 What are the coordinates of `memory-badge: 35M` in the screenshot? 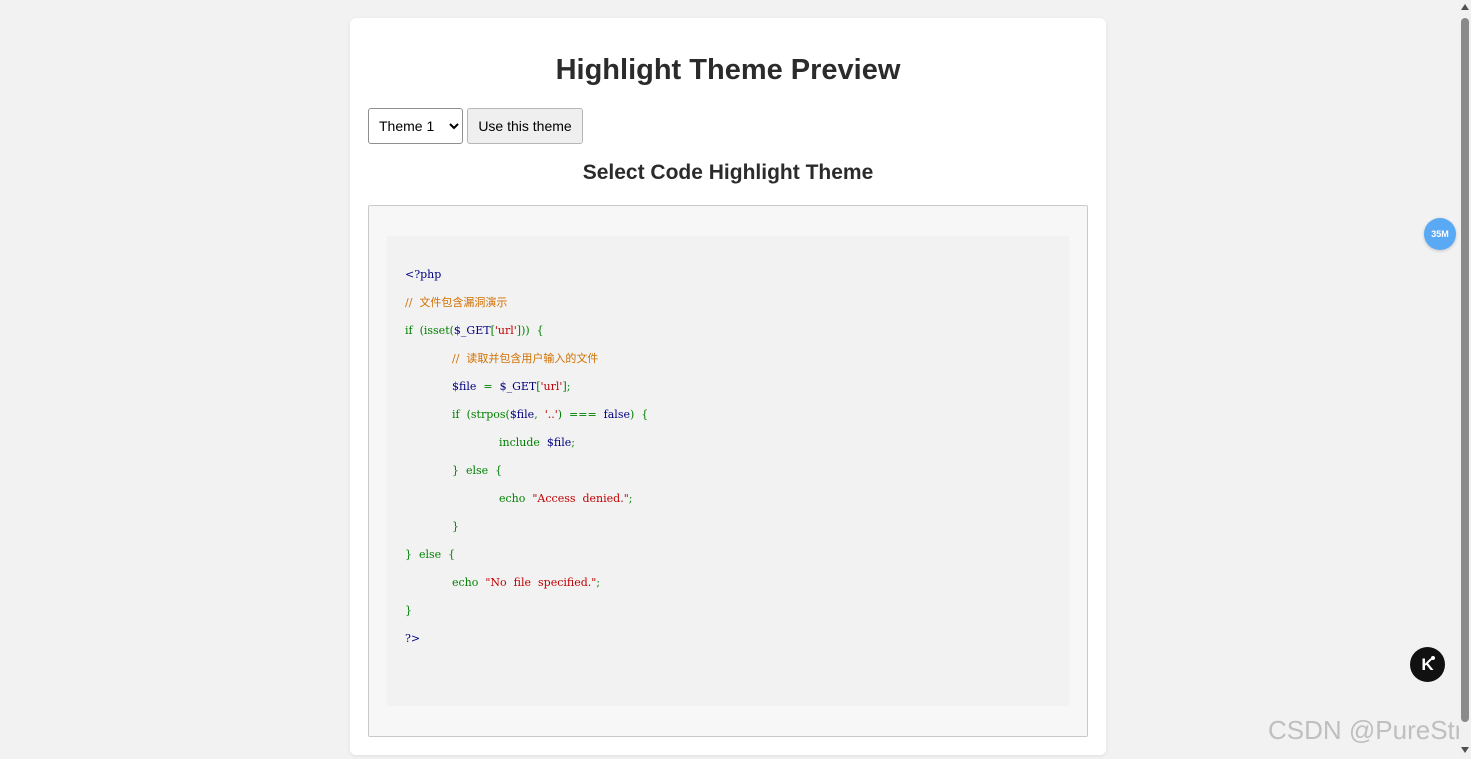 It's located at (1440, 234).